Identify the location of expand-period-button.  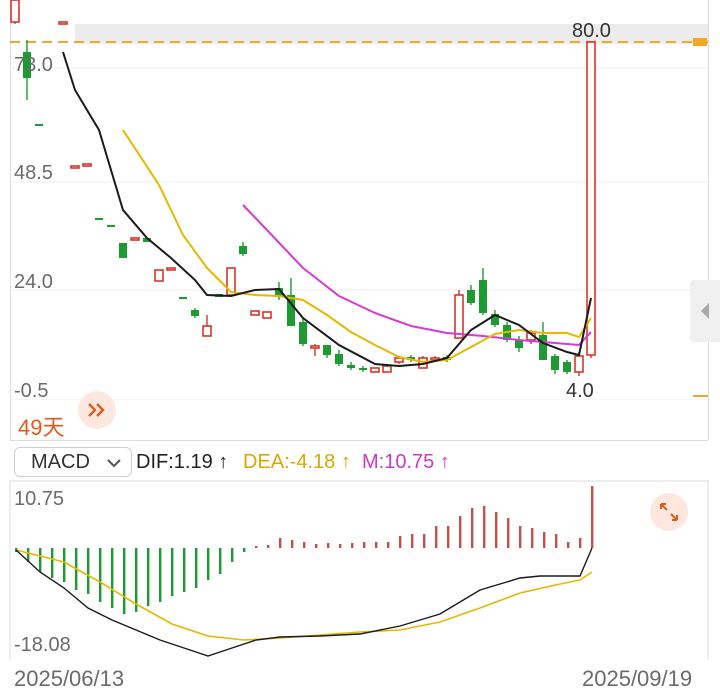
(97, 410).